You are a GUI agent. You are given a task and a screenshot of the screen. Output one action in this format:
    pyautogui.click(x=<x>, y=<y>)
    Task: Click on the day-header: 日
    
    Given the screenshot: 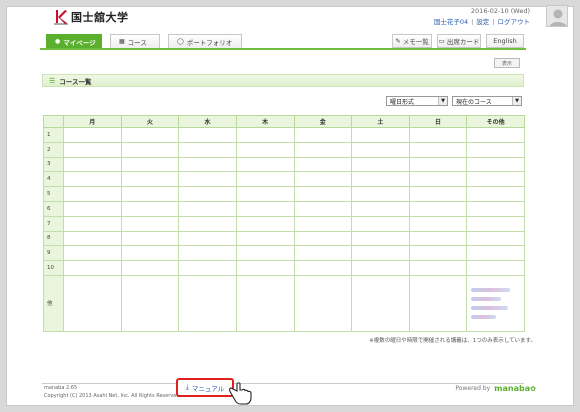 What is the action you would take?
    pyautogui.click(x=438, y=121)
    